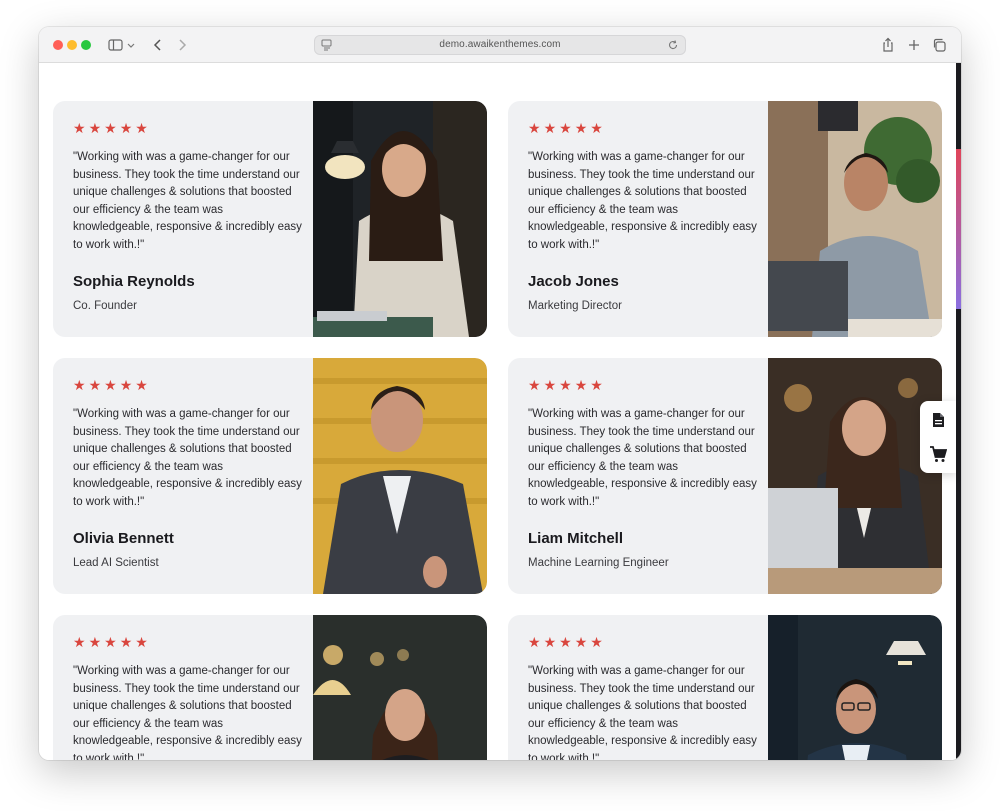  Describe the element at coordinates (958, 229) in the screenshot. I see `scrollbar-thumb` at that location.